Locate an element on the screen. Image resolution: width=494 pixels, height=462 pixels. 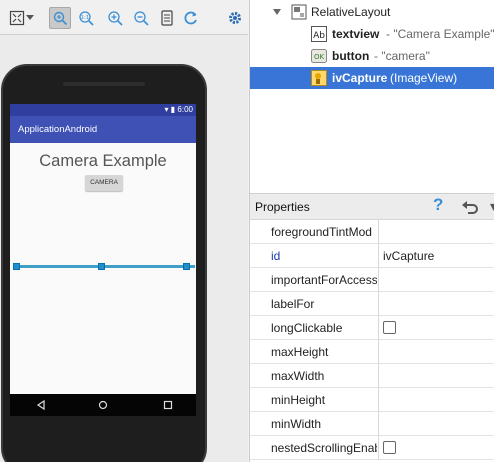
zoom-out-icon is located at coordinates (141, 18).